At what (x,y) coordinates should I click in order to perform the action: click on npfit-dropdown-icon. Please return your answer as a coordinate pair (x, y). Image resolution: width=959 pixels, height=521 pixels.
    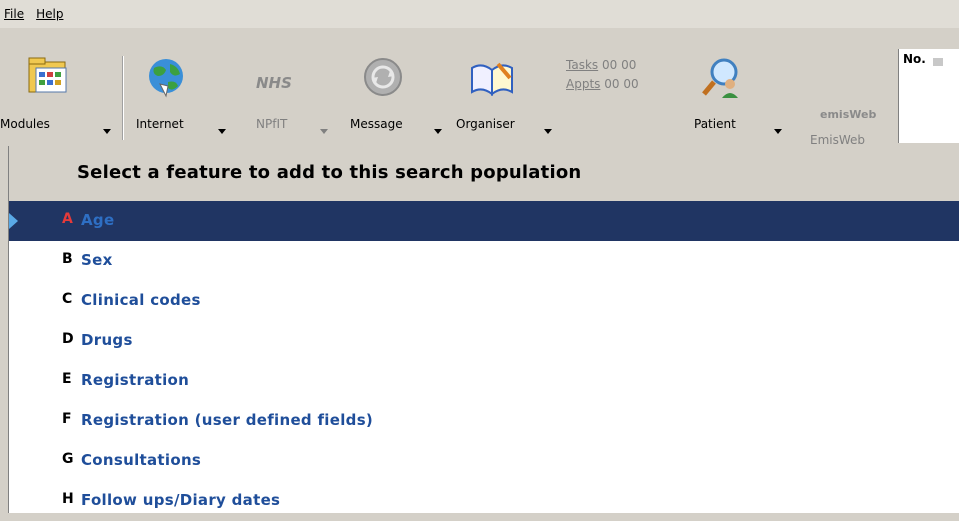
    Looking at the image, I should click on (324, 131).